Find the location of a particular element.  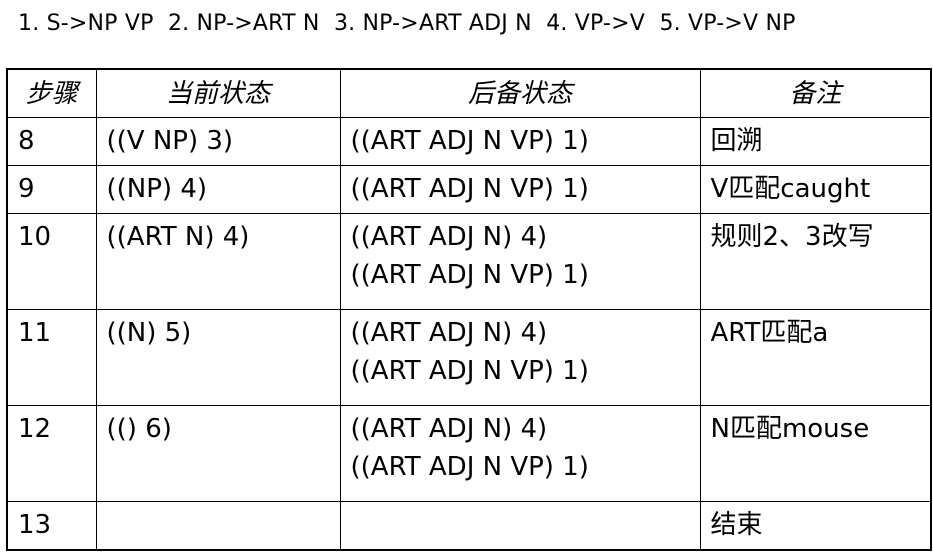

header-backup-state: 后备状态 is located at coordinates (520, 93).